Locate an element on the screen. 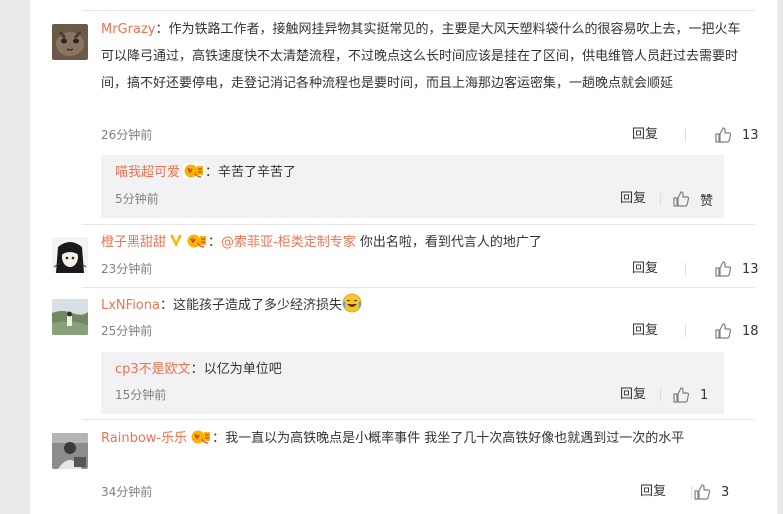 The image size is (783, 514). like-count: 3 is located at coordinates (725, 492).